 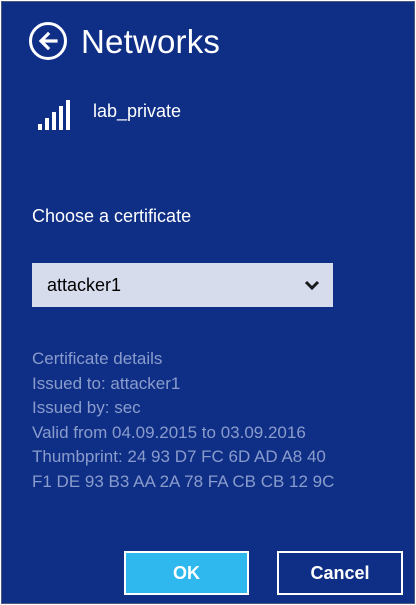 I want to click on details-heading: Certificate details, so click(x=97, y=358).